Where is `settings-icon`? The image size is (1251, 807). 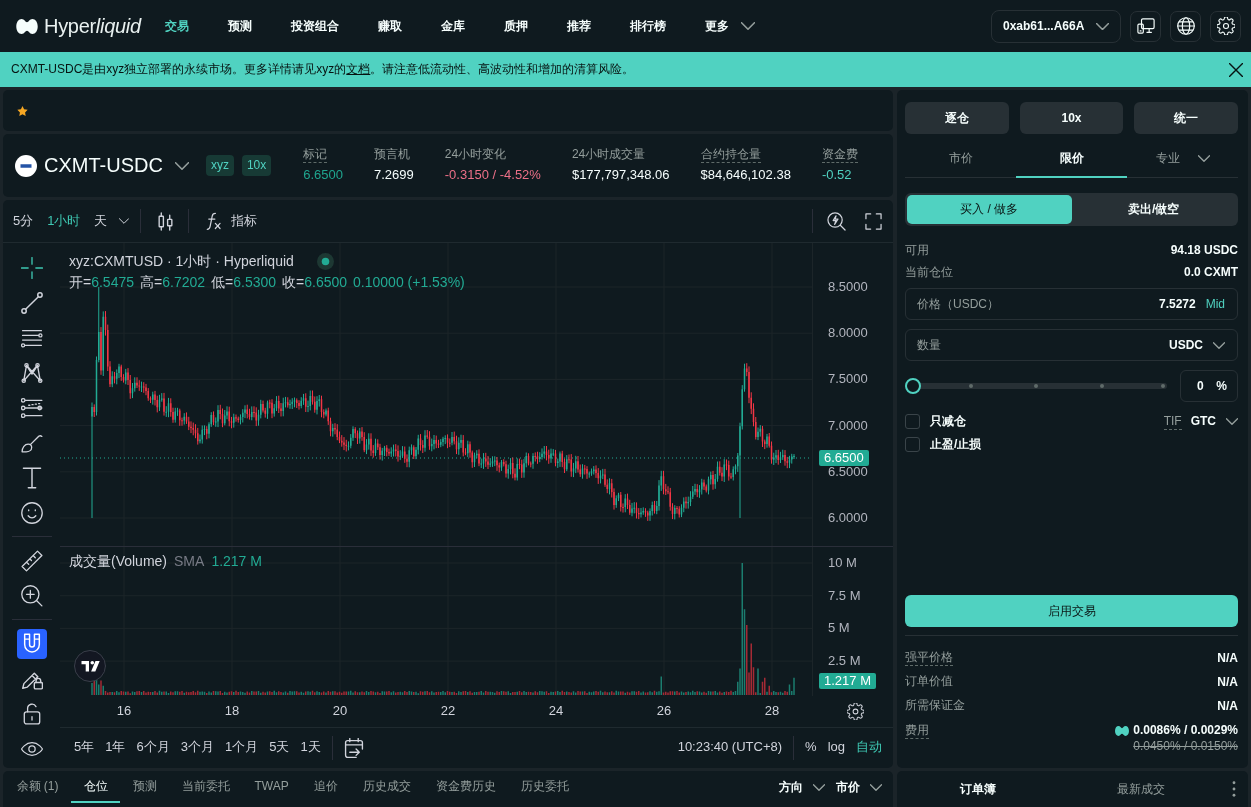 settings-icon is located at coordinates (855, 711).